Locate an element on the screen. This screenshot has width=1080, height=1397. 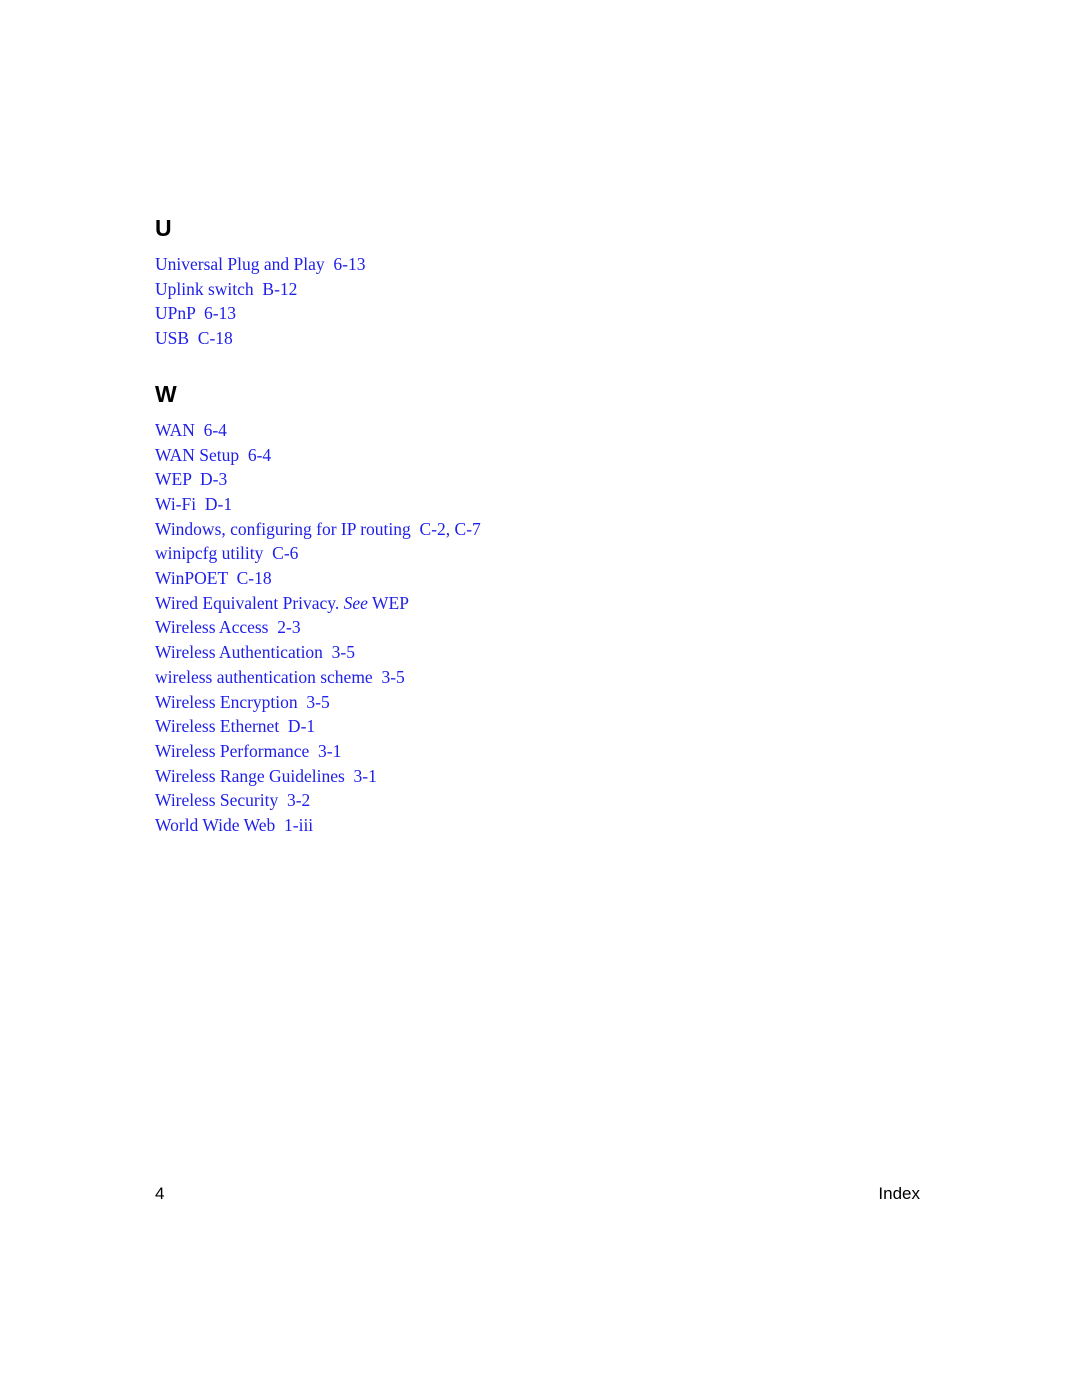
index-entry: Wi-Fi D-1 is located at coordinates (555, 504).